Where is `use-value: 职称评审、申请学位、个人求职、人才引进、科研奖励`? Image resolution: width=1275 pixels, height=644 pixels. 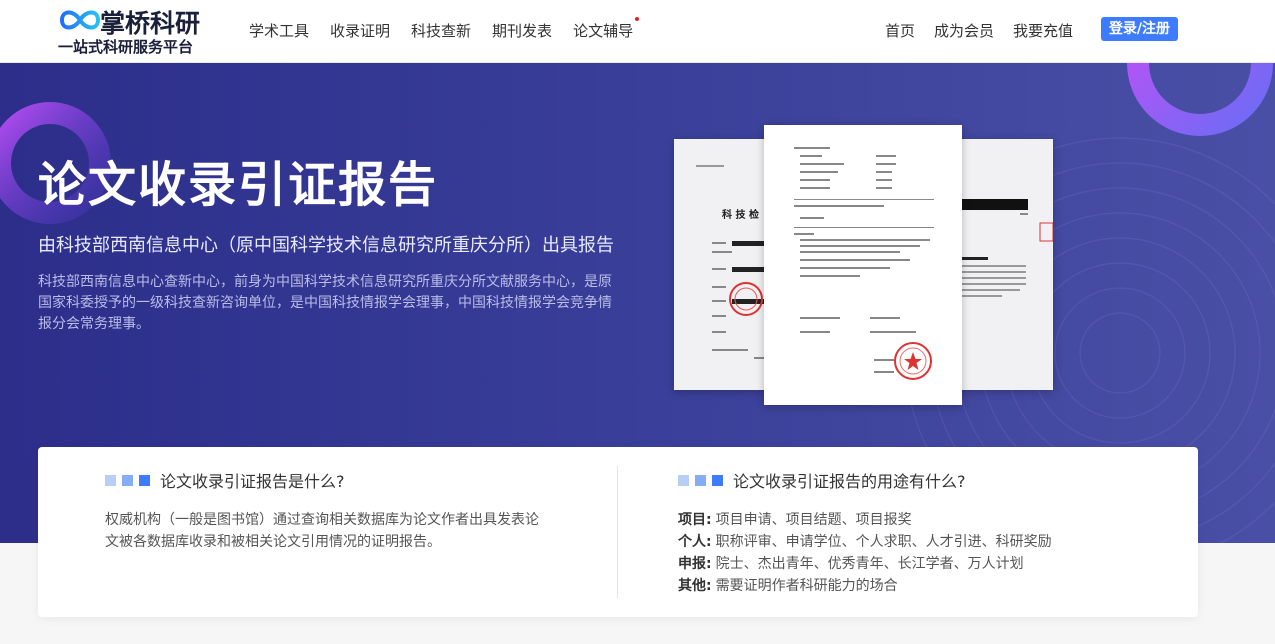
use-value: 职称评审、申请学位、个人求职、人才引进、科研奖励 is located at coordinates (883, 542).